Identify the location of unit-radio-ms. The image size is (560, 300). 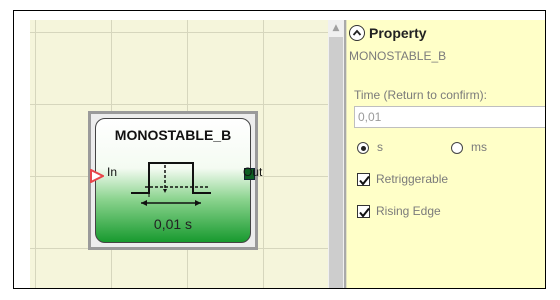
(457, 148).